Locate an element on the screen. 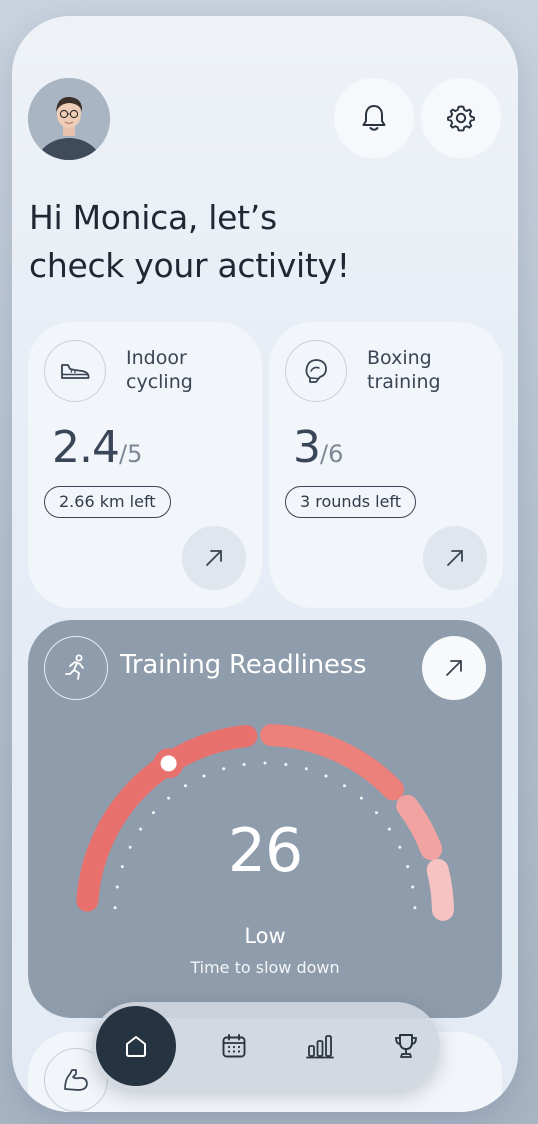 The width and height of the screenshot is (538, 1124). sneaker-icon-wrap is located at coordinates (75, 371).